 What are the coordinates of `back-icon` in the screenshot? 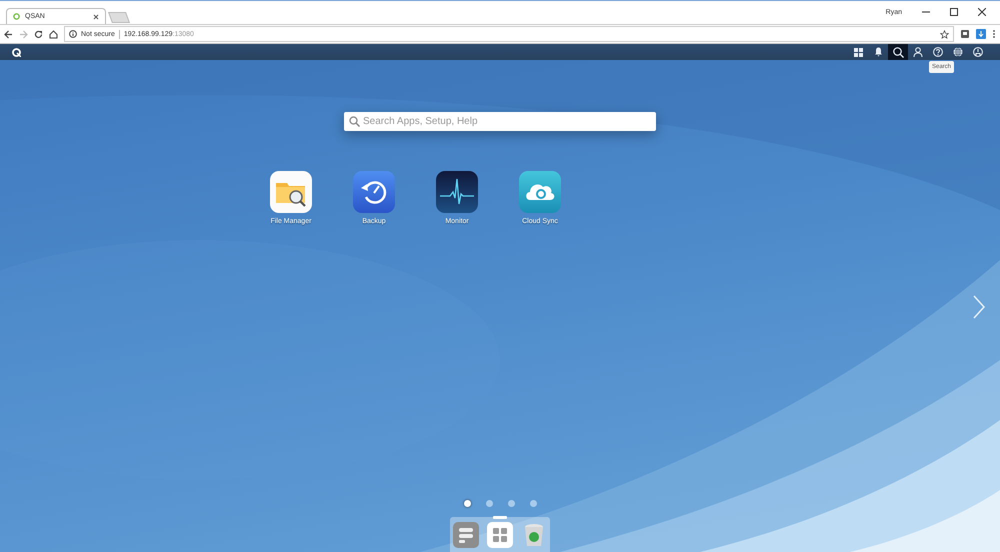 It's located at (8, 34).